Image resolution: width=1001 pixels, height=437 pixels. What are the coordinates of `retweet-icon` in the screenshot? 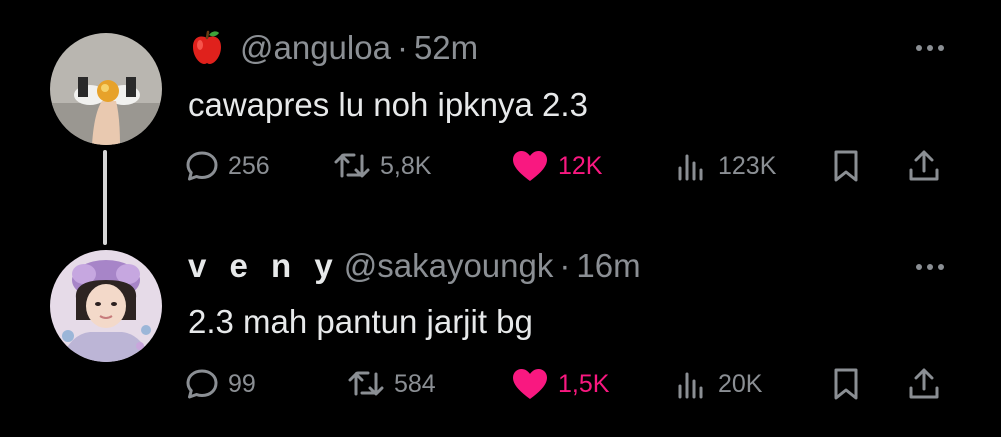 It's located at (366, 383).